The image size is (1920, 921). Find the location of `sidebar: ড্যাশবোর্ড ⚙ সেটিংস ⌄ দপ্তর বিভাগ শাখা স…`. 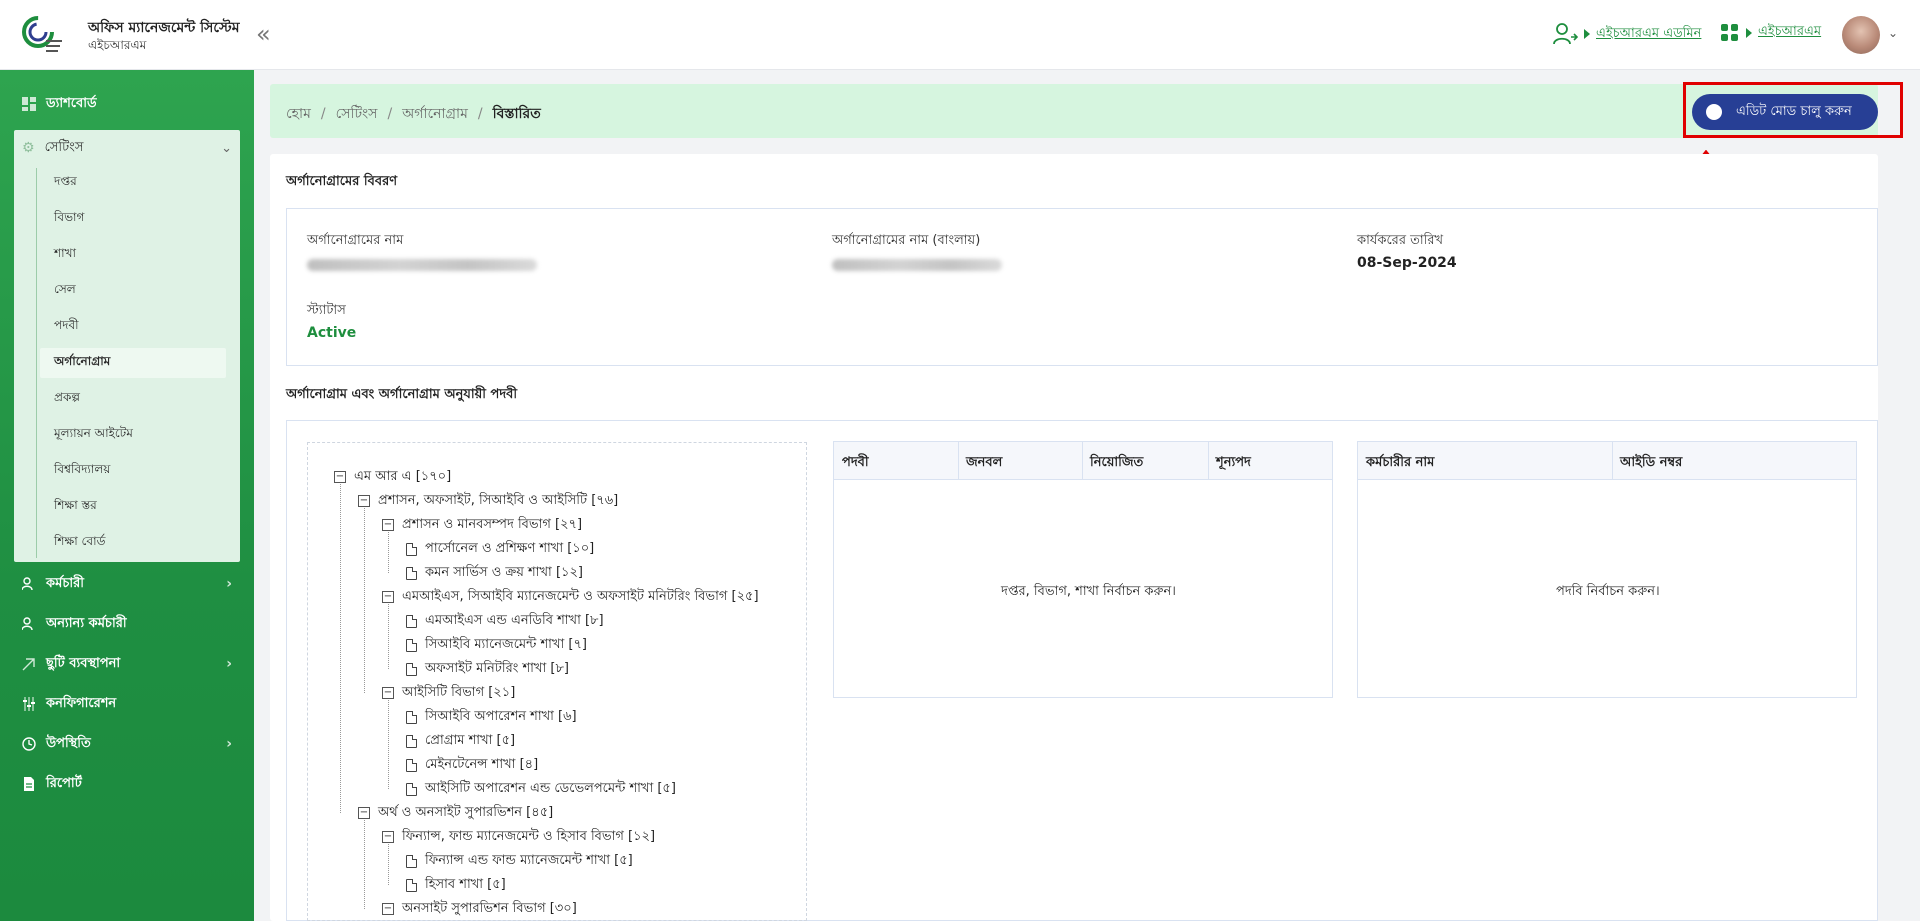

sidebar: ড্যাশবোর্ড ⚙ সেটিংস ⌄ দপ্তর বিভাগ শাখা স… is located at coordinates (127, 495).